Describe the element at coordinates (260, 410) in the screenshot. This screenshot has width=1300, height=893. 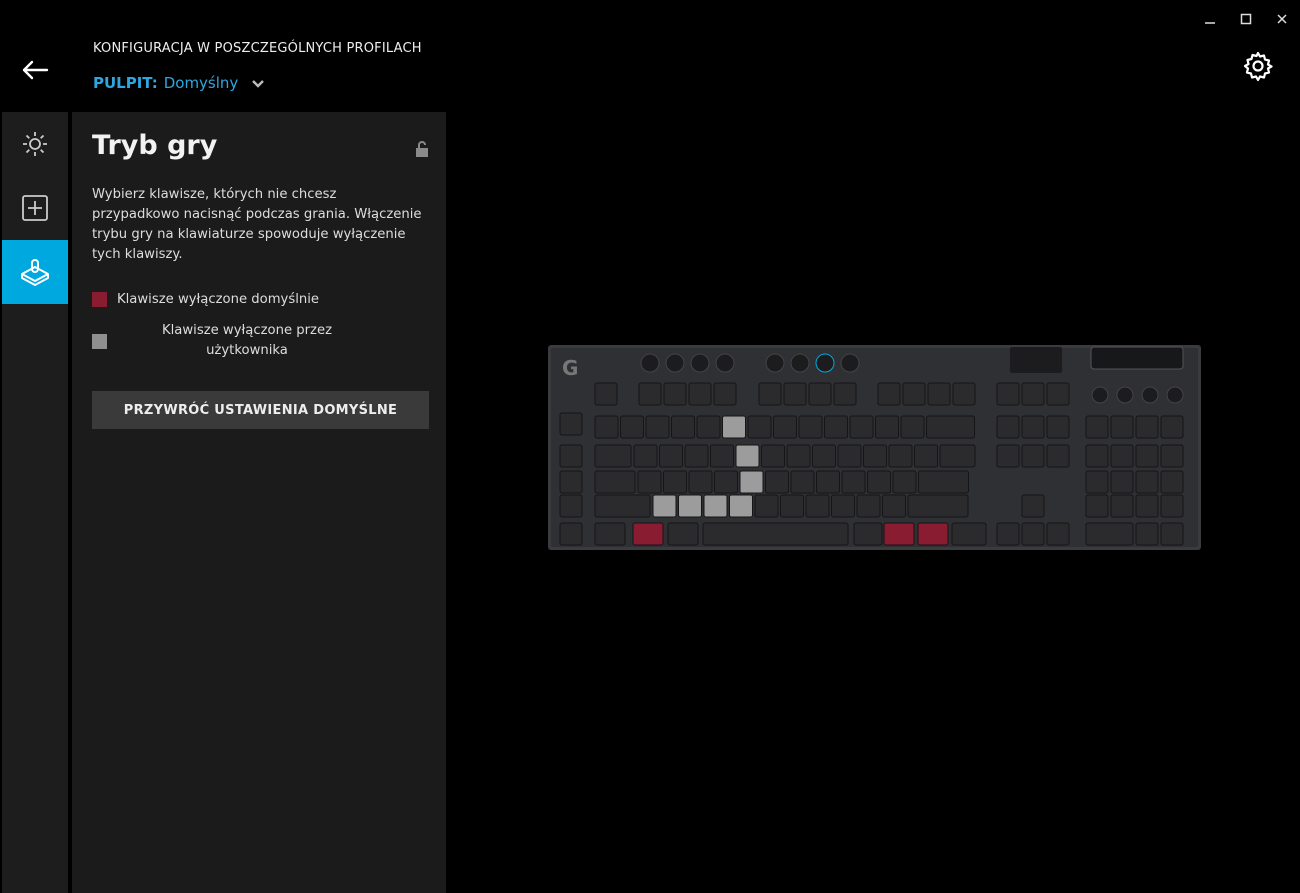
I see `reset-defaults-button: PRZYWRÓĆ USTAWIENIA DOMYŚLNE` at that location.